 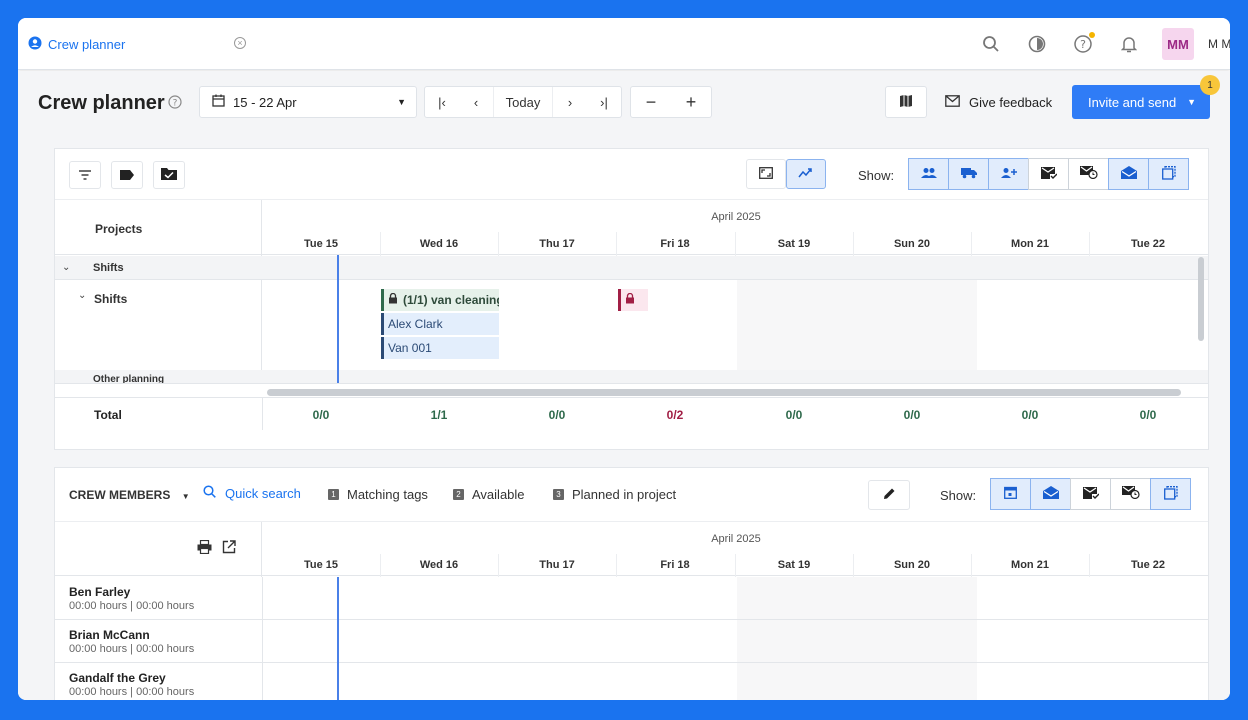 I want to click on shift-card-person: Alex Clark, so click(x=440, y=324).